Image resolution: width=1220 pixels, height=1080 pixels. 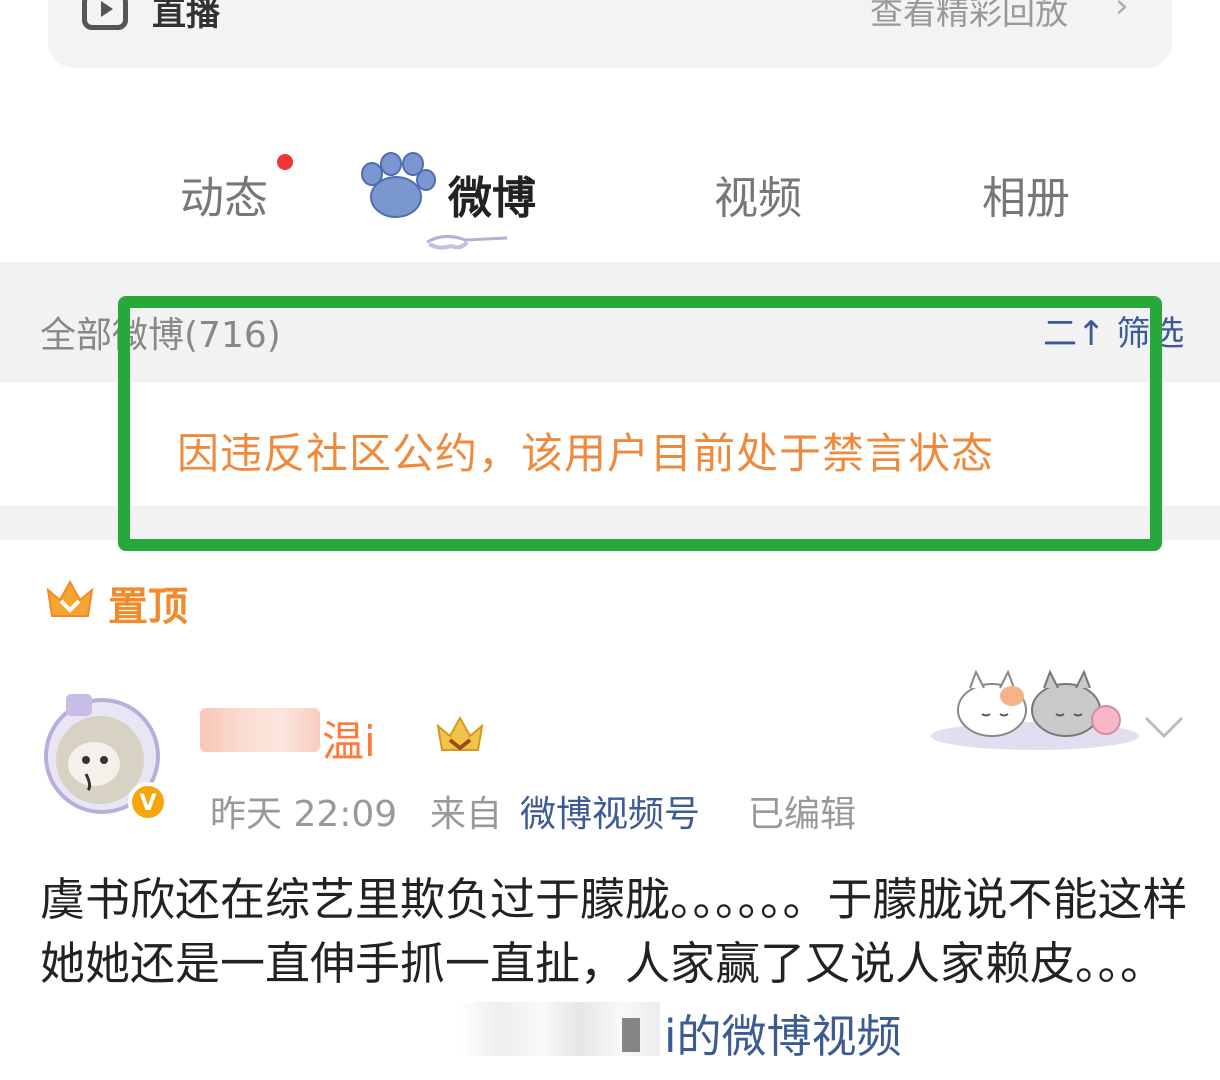 I want to click on live-title: 直播, so click(x=186, y=17).